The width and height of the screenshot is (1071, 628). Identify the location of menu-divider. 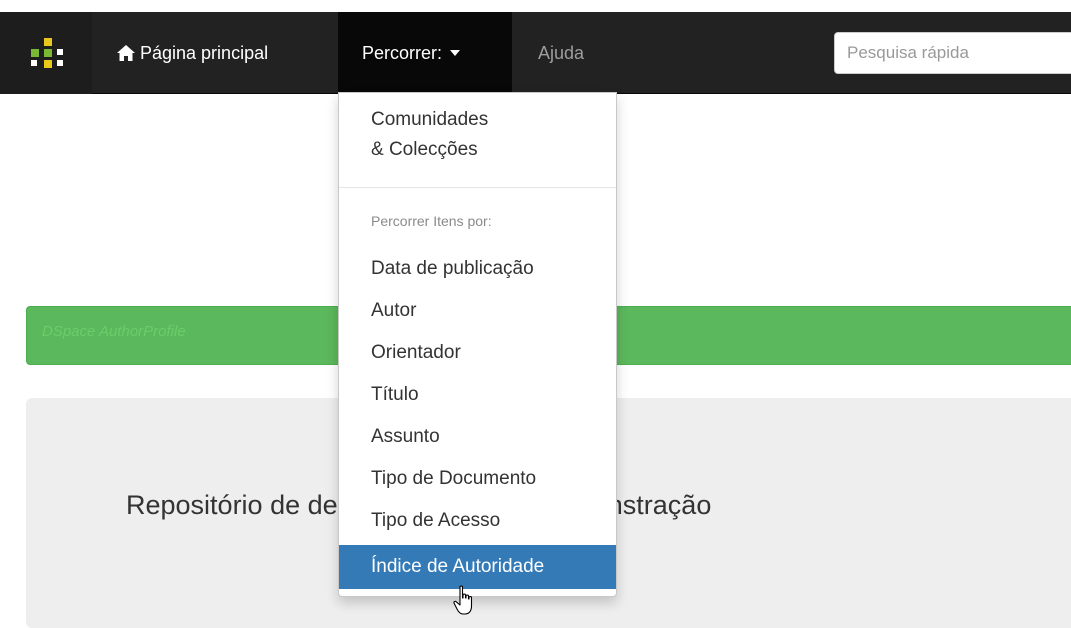
(477, 187).